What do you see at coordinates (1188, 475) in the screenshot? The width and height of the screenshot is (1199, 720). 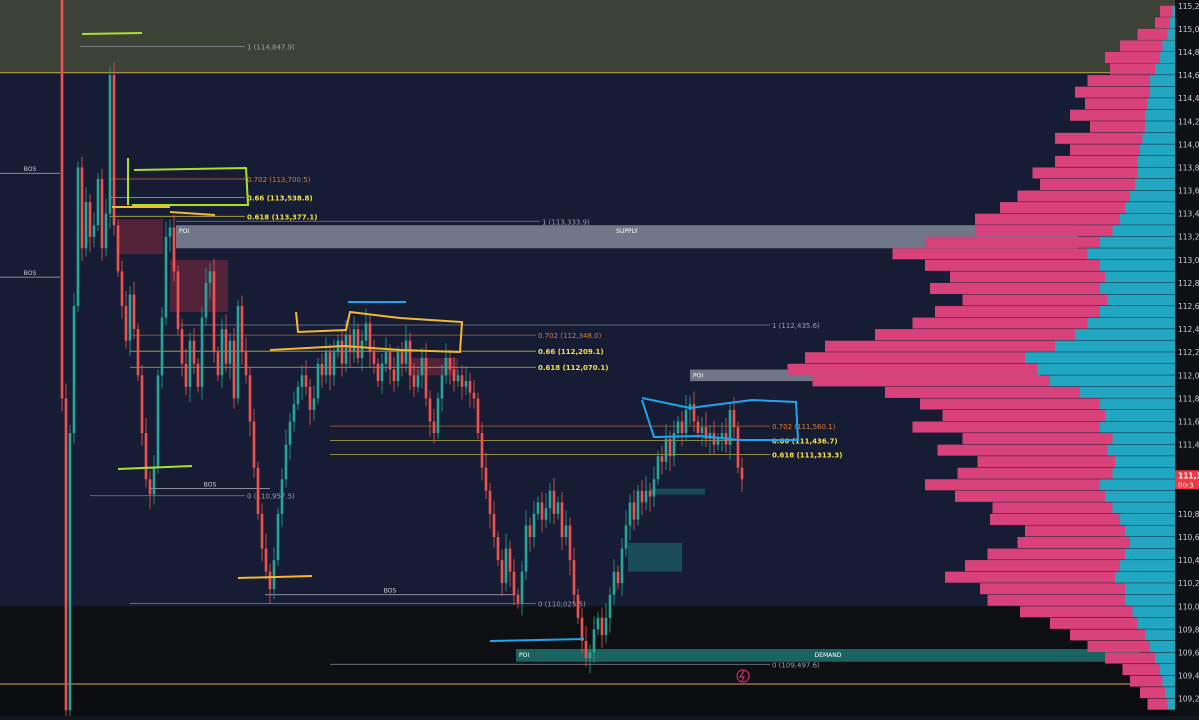 I see `current-price-label: 111,1` at bounding box center [1188, 475].